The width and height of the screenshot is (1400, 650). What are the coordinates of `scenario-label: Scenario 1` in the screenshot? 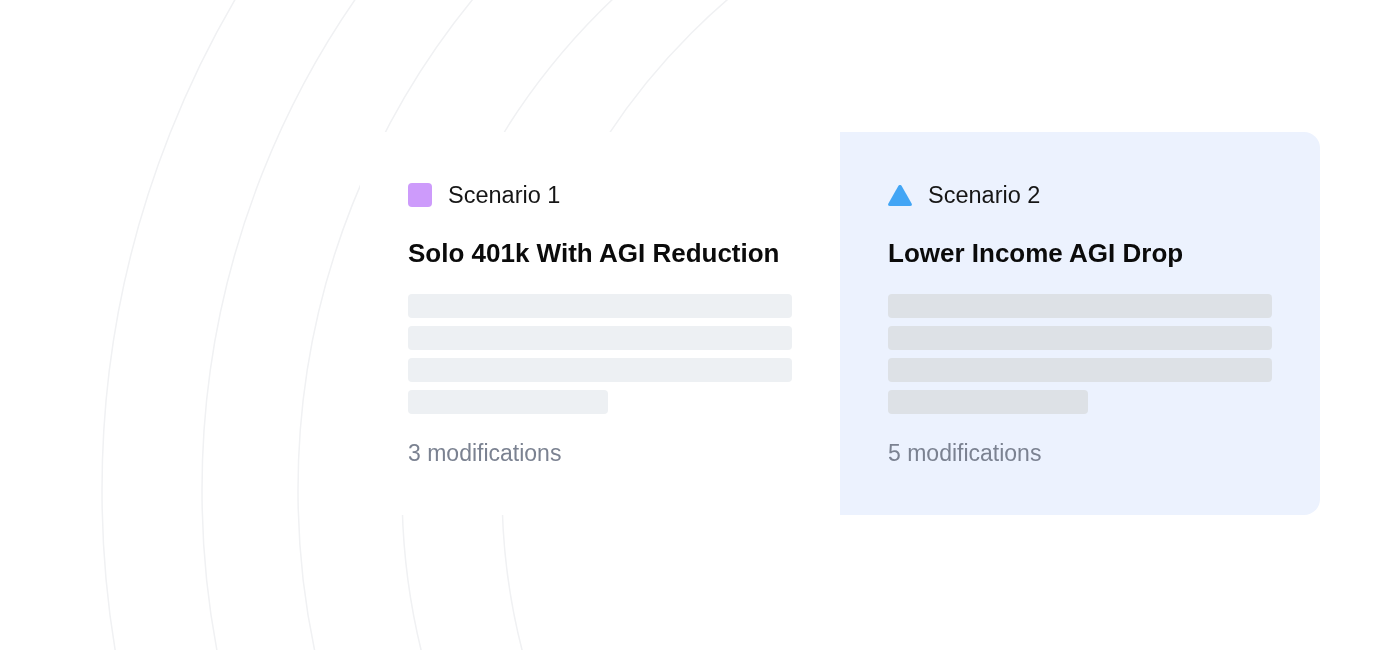 It's located at (504, 195).